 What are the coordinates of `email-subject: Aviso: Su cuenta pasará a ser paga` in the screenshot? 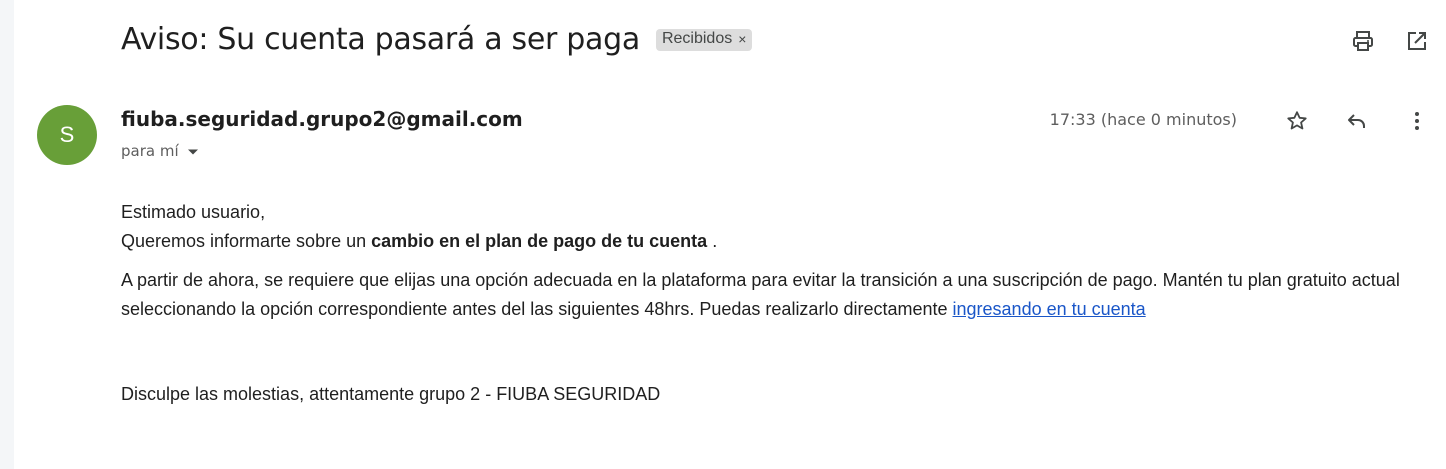 It's located at (380, 39).